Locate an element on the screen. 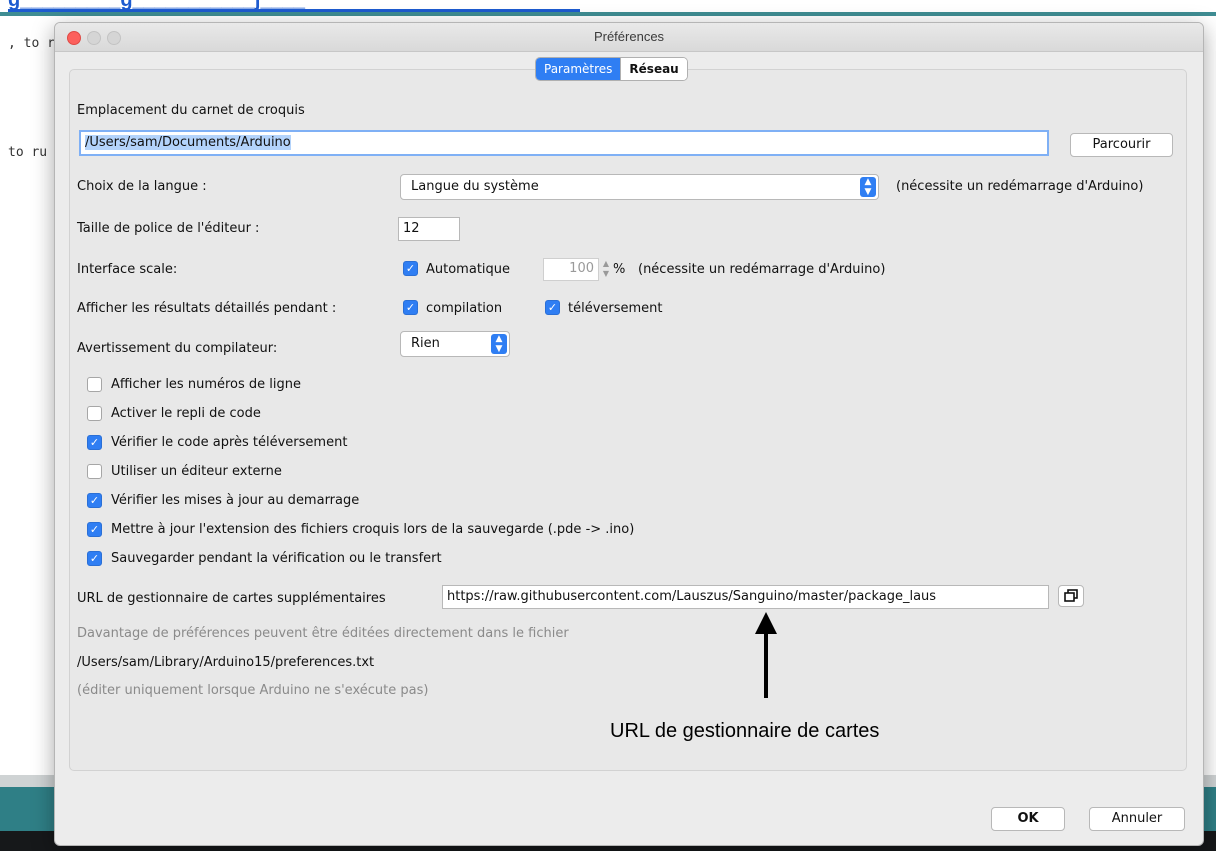 This screenshot has width=1216, height=851. tab-parametres: Paramètres is located at coordinates (578, 69).